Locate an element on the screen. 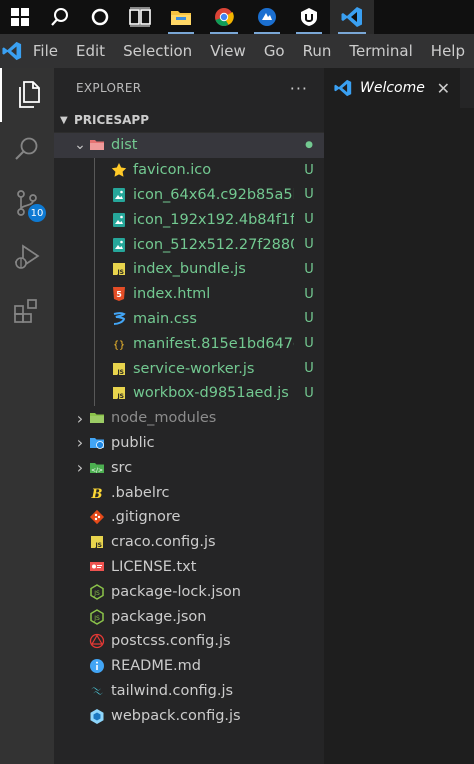 The image size is (474, 764). tailwind-icon is located at coordinates (97, 691).